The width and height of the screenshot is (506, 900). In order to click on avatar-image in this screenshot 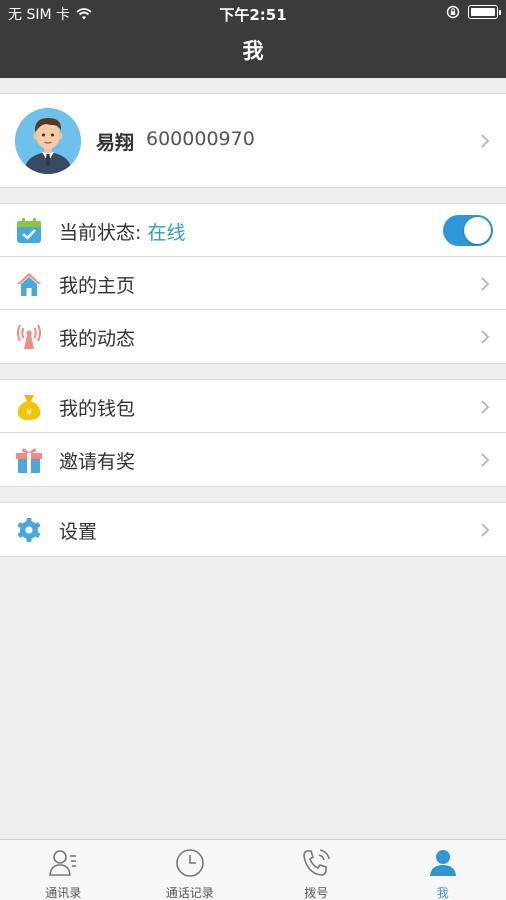, I will do `click(48, 141)`.